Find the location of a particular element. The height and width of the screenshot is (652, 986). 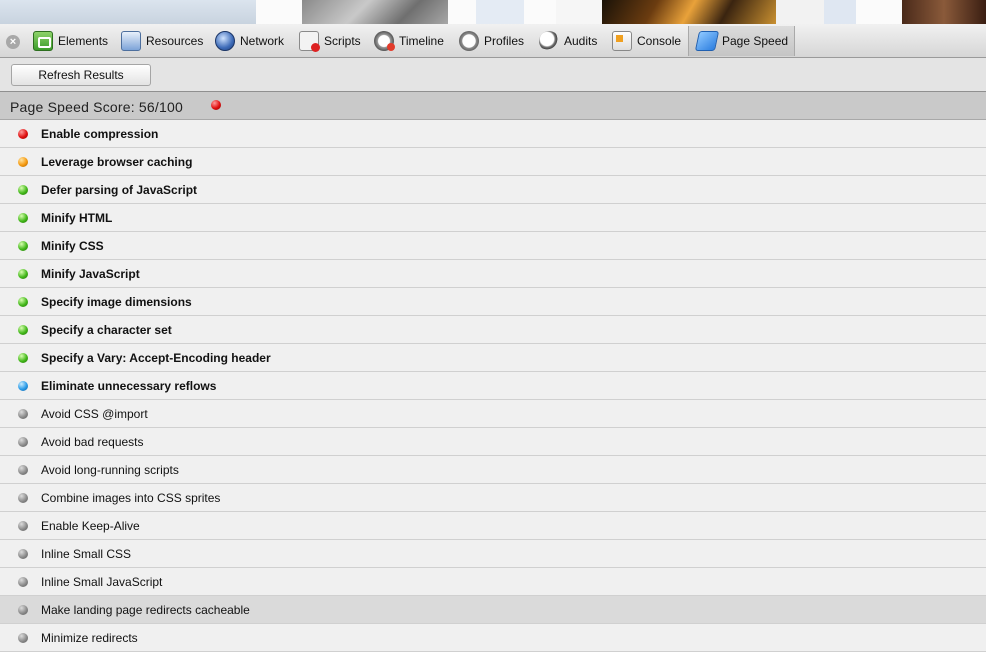

tab-network: Network is located at coordinates (249, 41).